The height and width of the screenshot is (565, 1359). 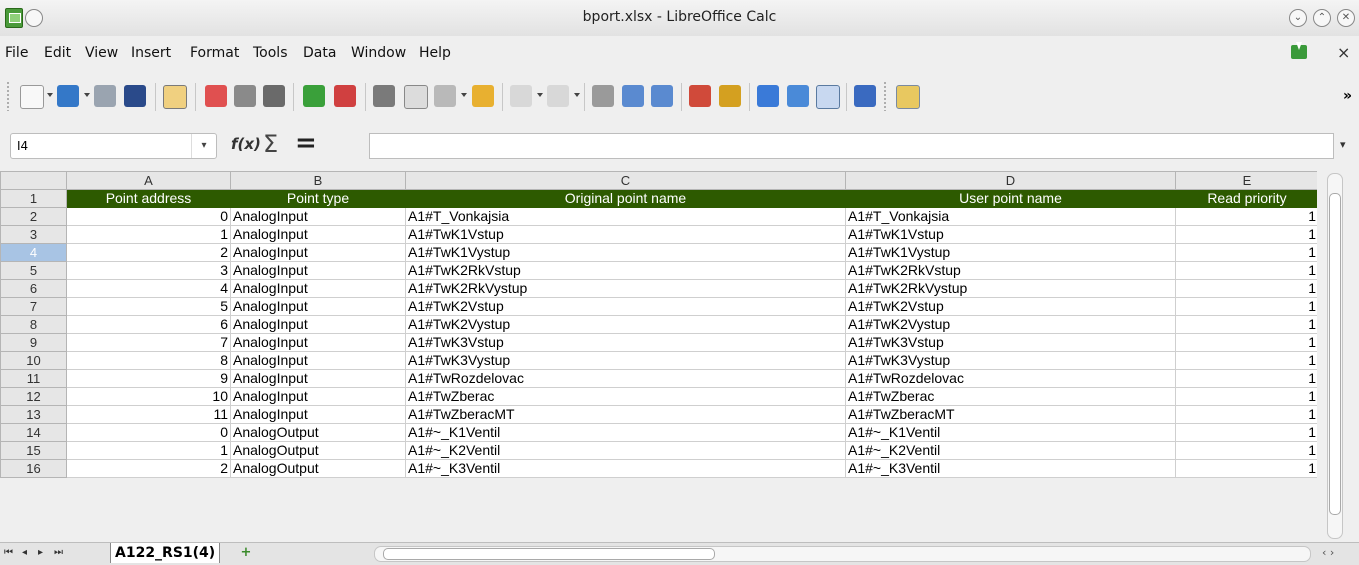 I want to click on header-cell: Point type, so click(x=318, y=198).